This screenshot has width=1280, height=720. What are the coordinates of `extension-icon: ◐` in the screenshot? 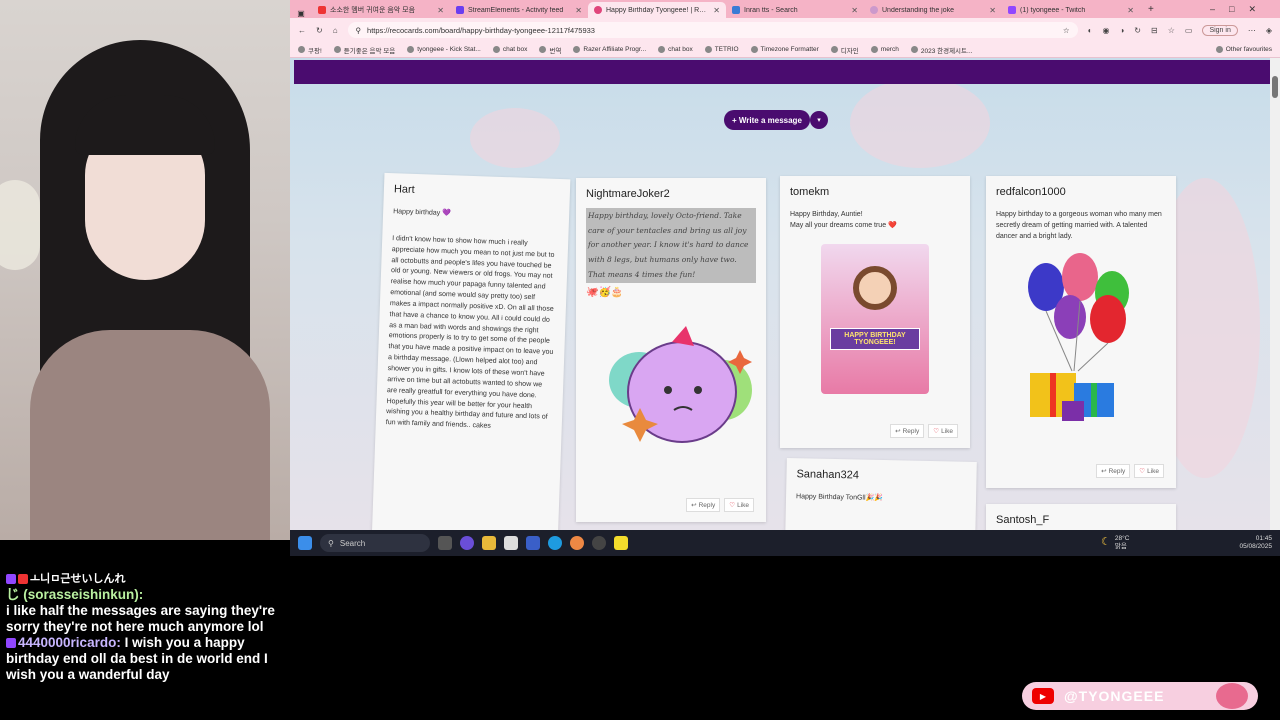 It's located at (1090, 30).